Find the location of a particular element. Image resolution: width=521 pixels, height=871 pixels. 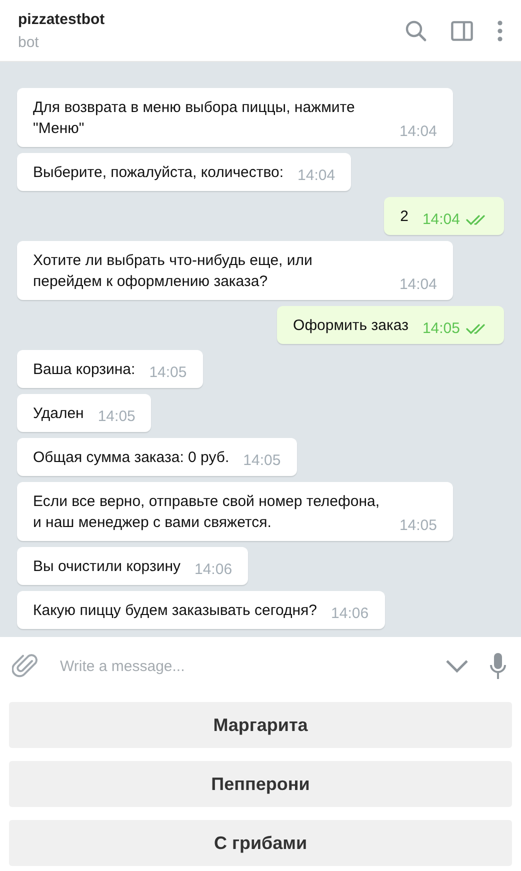

message-text: Оформить заказ is located at coordinates (350, 326).